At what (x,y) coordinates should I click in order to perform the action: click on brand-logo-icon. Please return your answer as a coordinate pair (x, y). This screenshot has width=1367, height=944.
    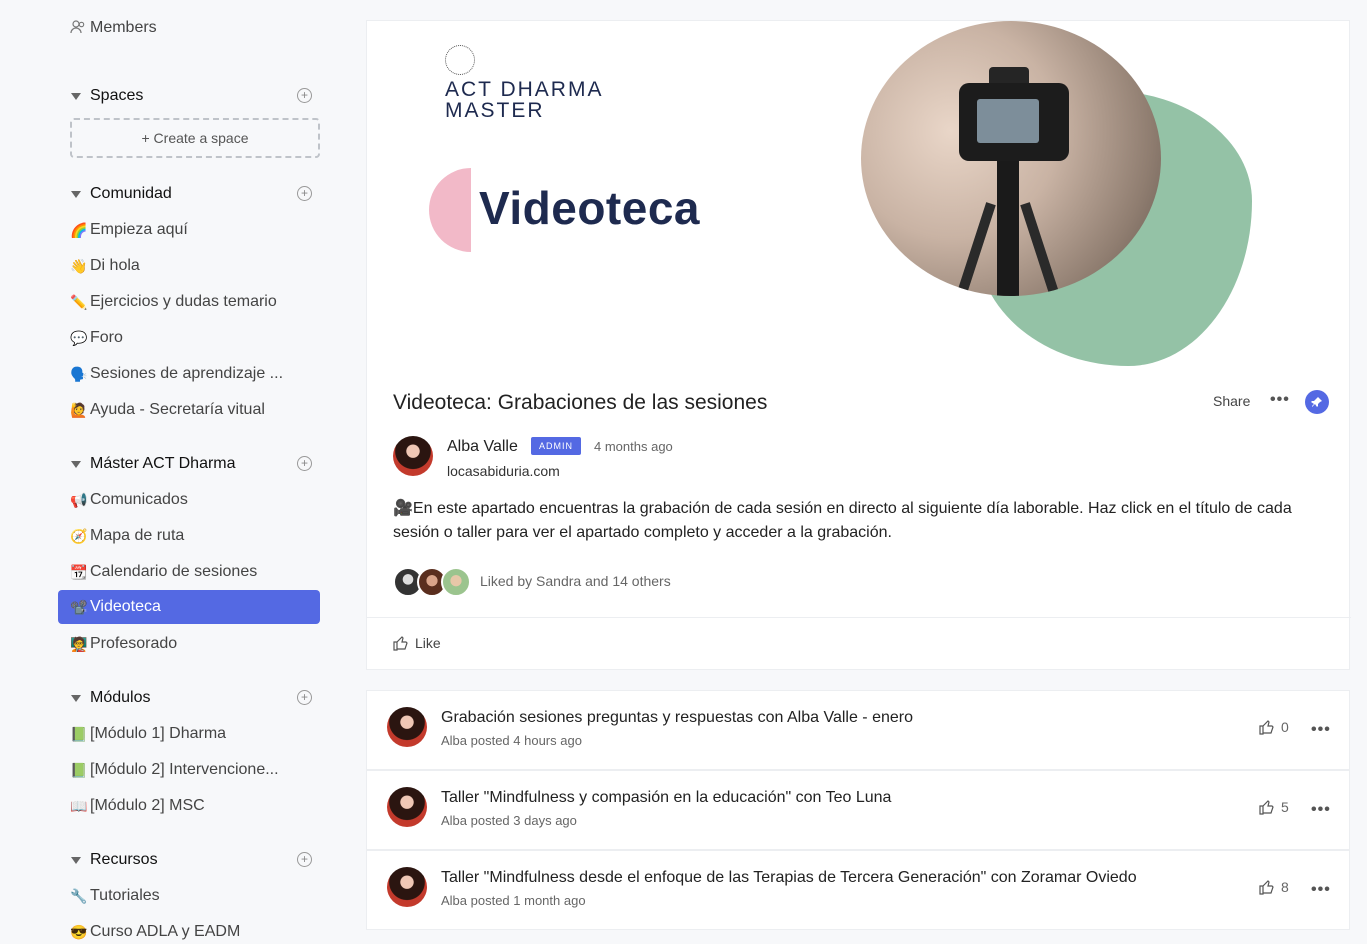
    Looking at the image, I should click on (460, 60).